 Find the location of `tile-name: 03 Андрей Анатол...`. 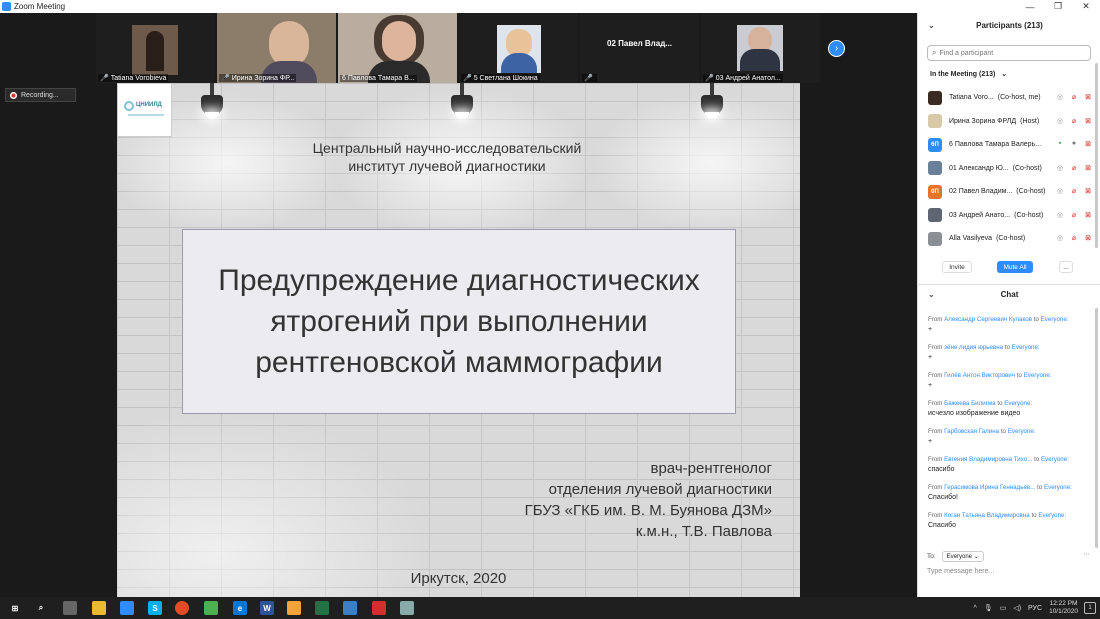

tile-name: 03 Андрей Анатол... is located at coordinates (748, 78).